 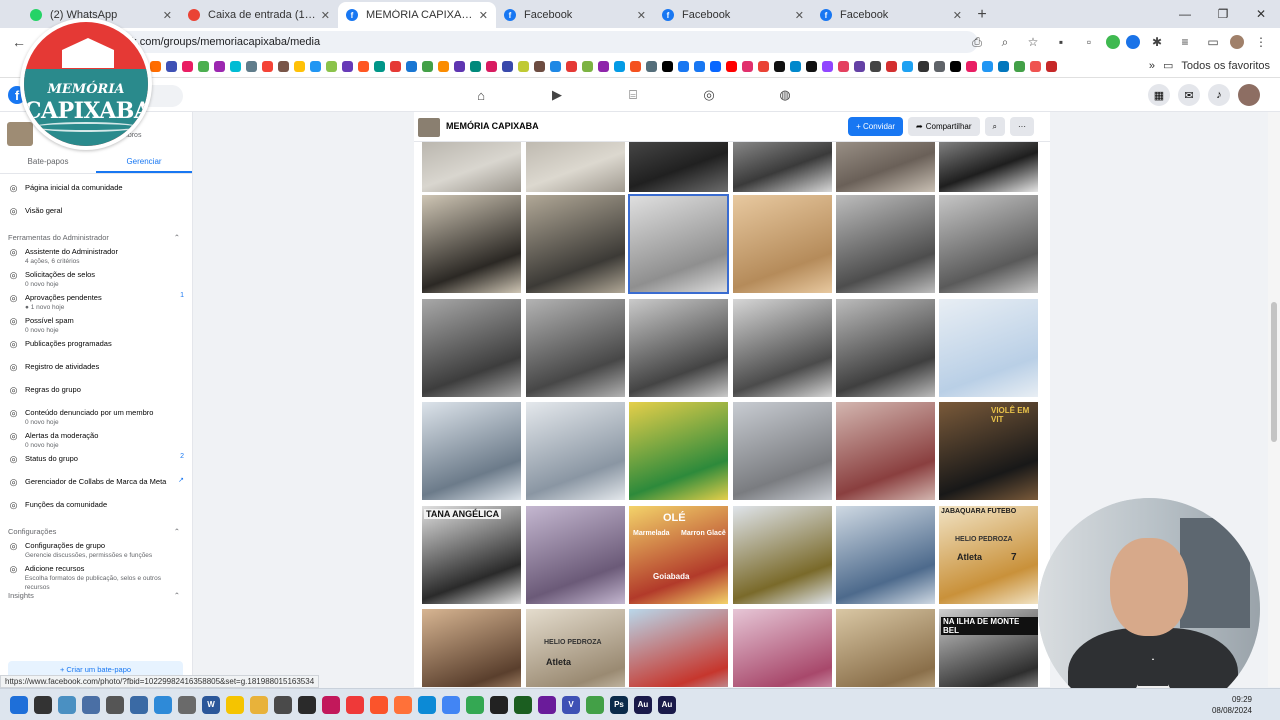 What do you see at coordinates (988, 244) in the screenshot?
I see `gallery-photo-hillside-town` at bounding box center [988, 244].